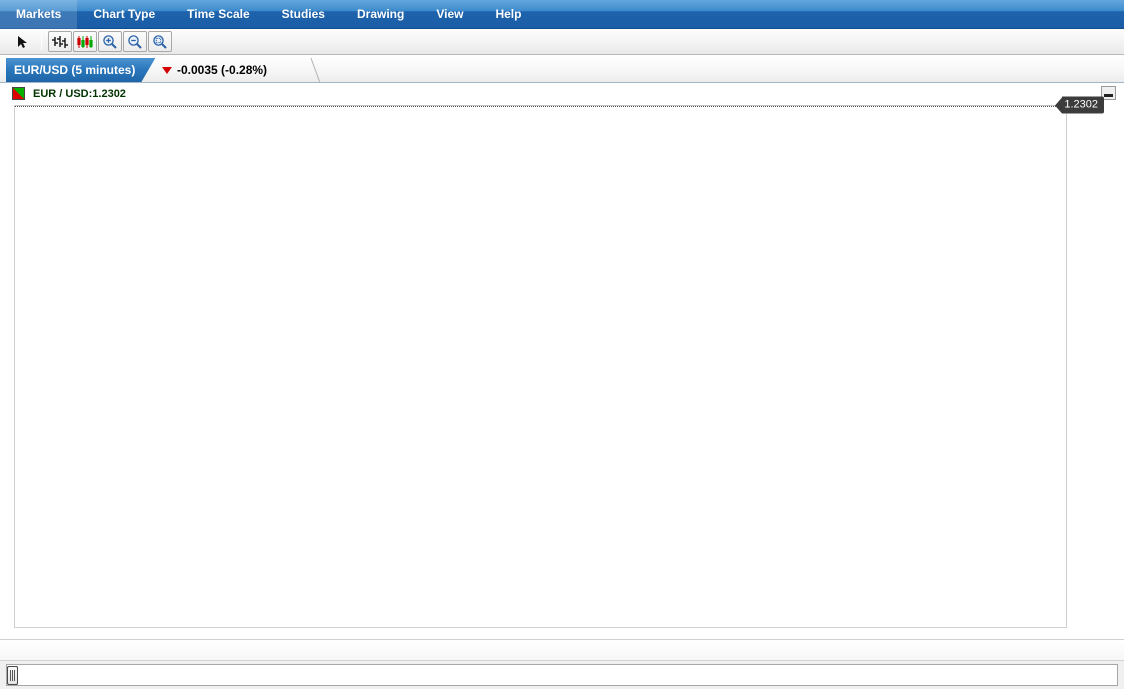 This screenshot has height=689, width=1124. What do you see at coordinates (110, 41) in the screenshot?
I see `zoom-in-icon` at bounding box center [110, 41].